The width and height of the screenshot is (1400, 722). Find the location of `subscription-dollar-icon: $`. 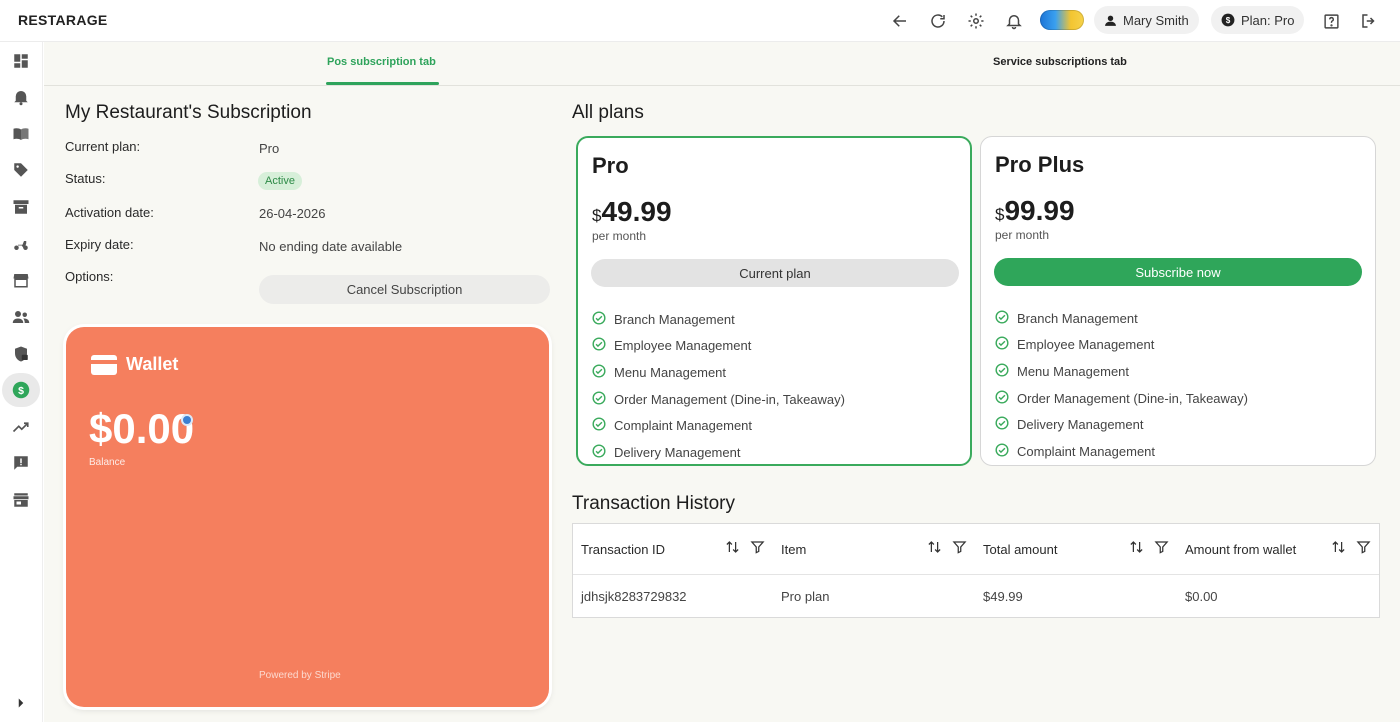

subscription-dollar-icon: $ is located at coordinates (21, 390).